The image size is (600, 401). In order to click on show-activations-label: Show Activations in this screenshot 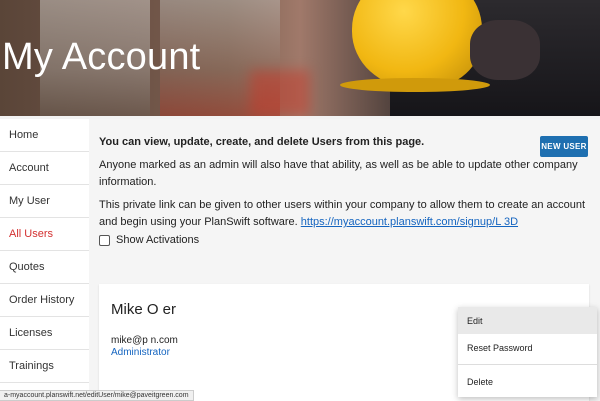, I will do `click(158, 240)`.